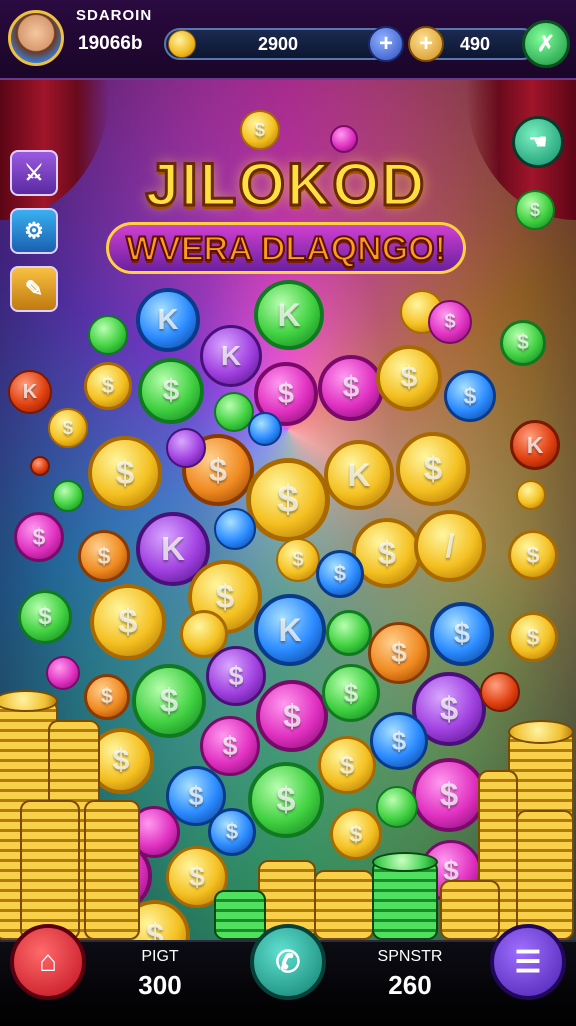  I want to click on title-main: JILOKOD, so click(285, 185).